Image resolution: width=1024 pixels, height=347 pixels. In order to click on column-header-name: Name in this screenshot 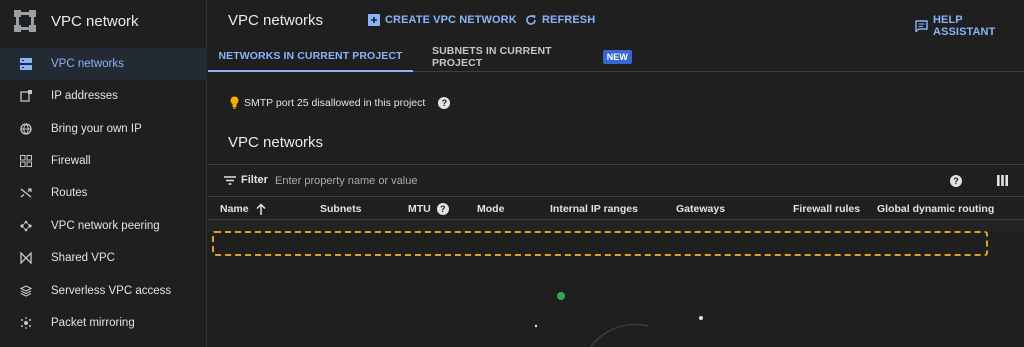, I will do `click(243, 209)`.